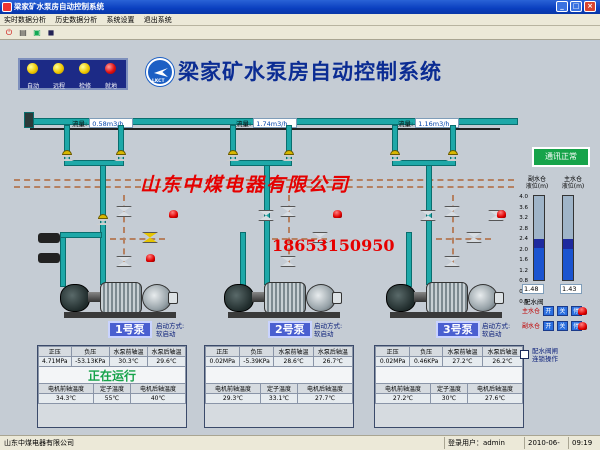 The height and width of the screenshot is (450, 600). What do you see at coordinates (279, 388) in the screenshot?
I see `header-cell: 定子温度` at bounding box center [279, 388].